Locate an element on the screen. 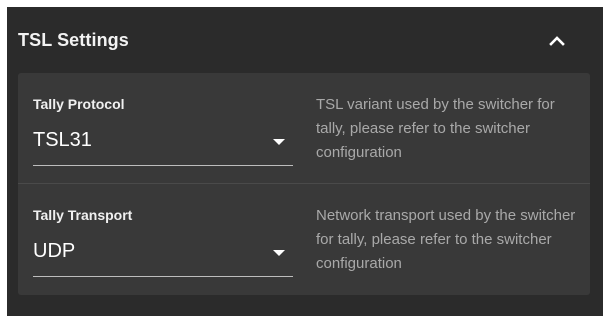  collapse-button is located at coordinates (557, 41).